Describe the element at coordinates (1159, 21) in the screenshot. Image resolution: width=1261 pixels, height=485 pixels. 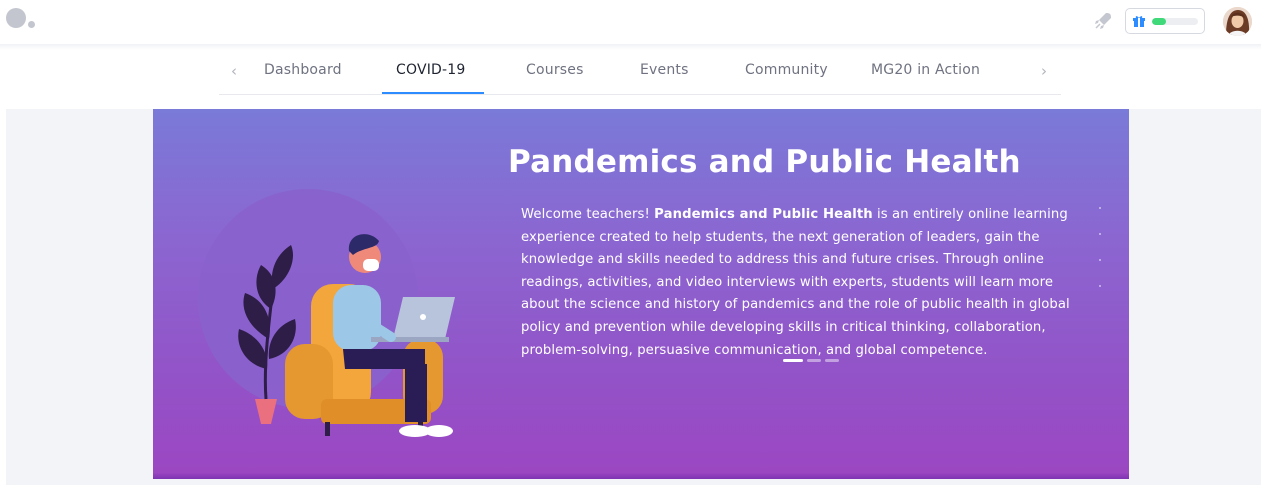
I see `xp-progress-fill` at that location.